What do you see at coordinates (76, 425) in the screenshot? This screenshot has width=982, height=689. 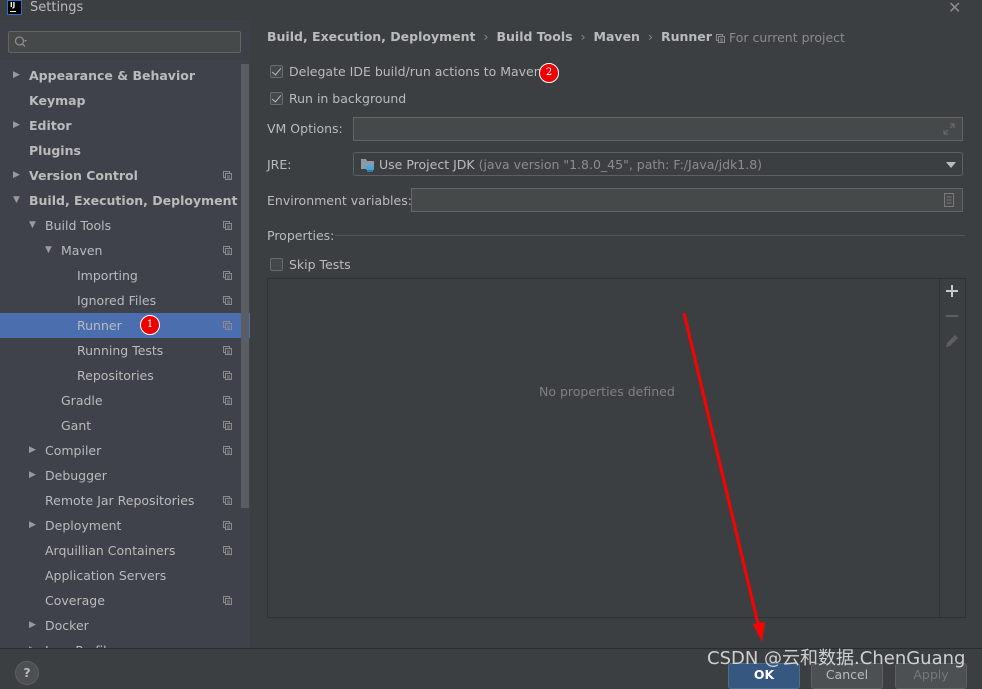 I see `sidebar-item-label: Gant` at bounding box center [76, 425].